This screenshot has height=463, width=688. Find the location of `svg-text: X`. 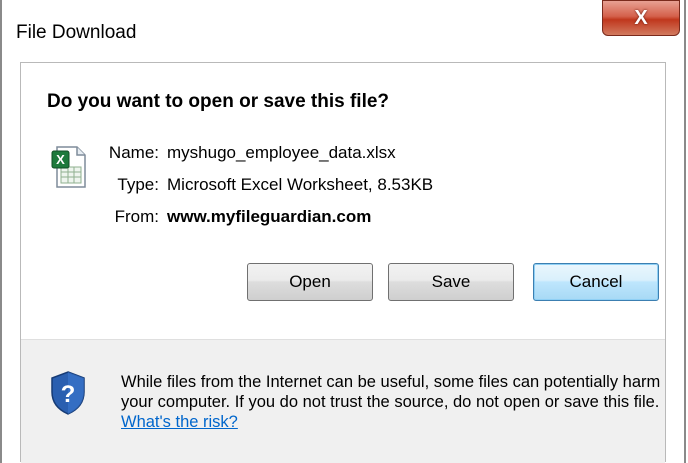

svg-text: X is located at coordinates (60, 159).